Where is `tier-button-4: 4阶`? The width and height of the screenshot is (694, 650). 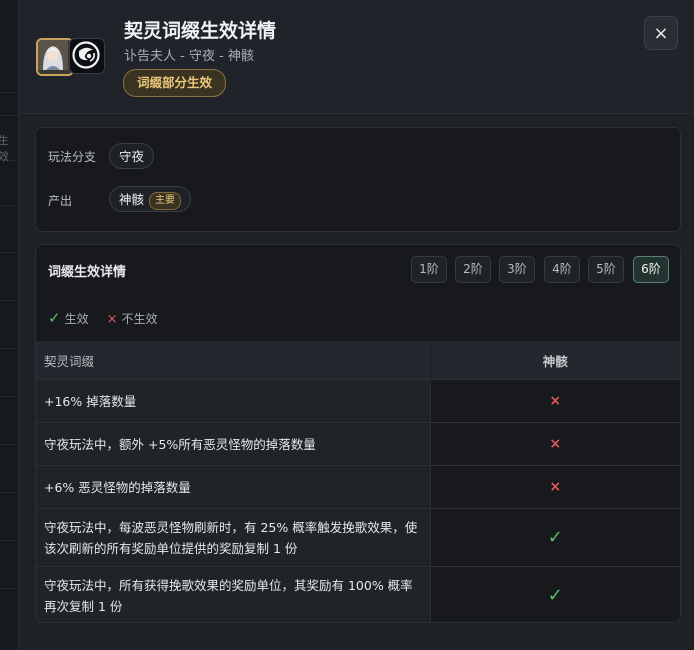 tier-button-4: 4阶 is located at coordinates (562, 269).